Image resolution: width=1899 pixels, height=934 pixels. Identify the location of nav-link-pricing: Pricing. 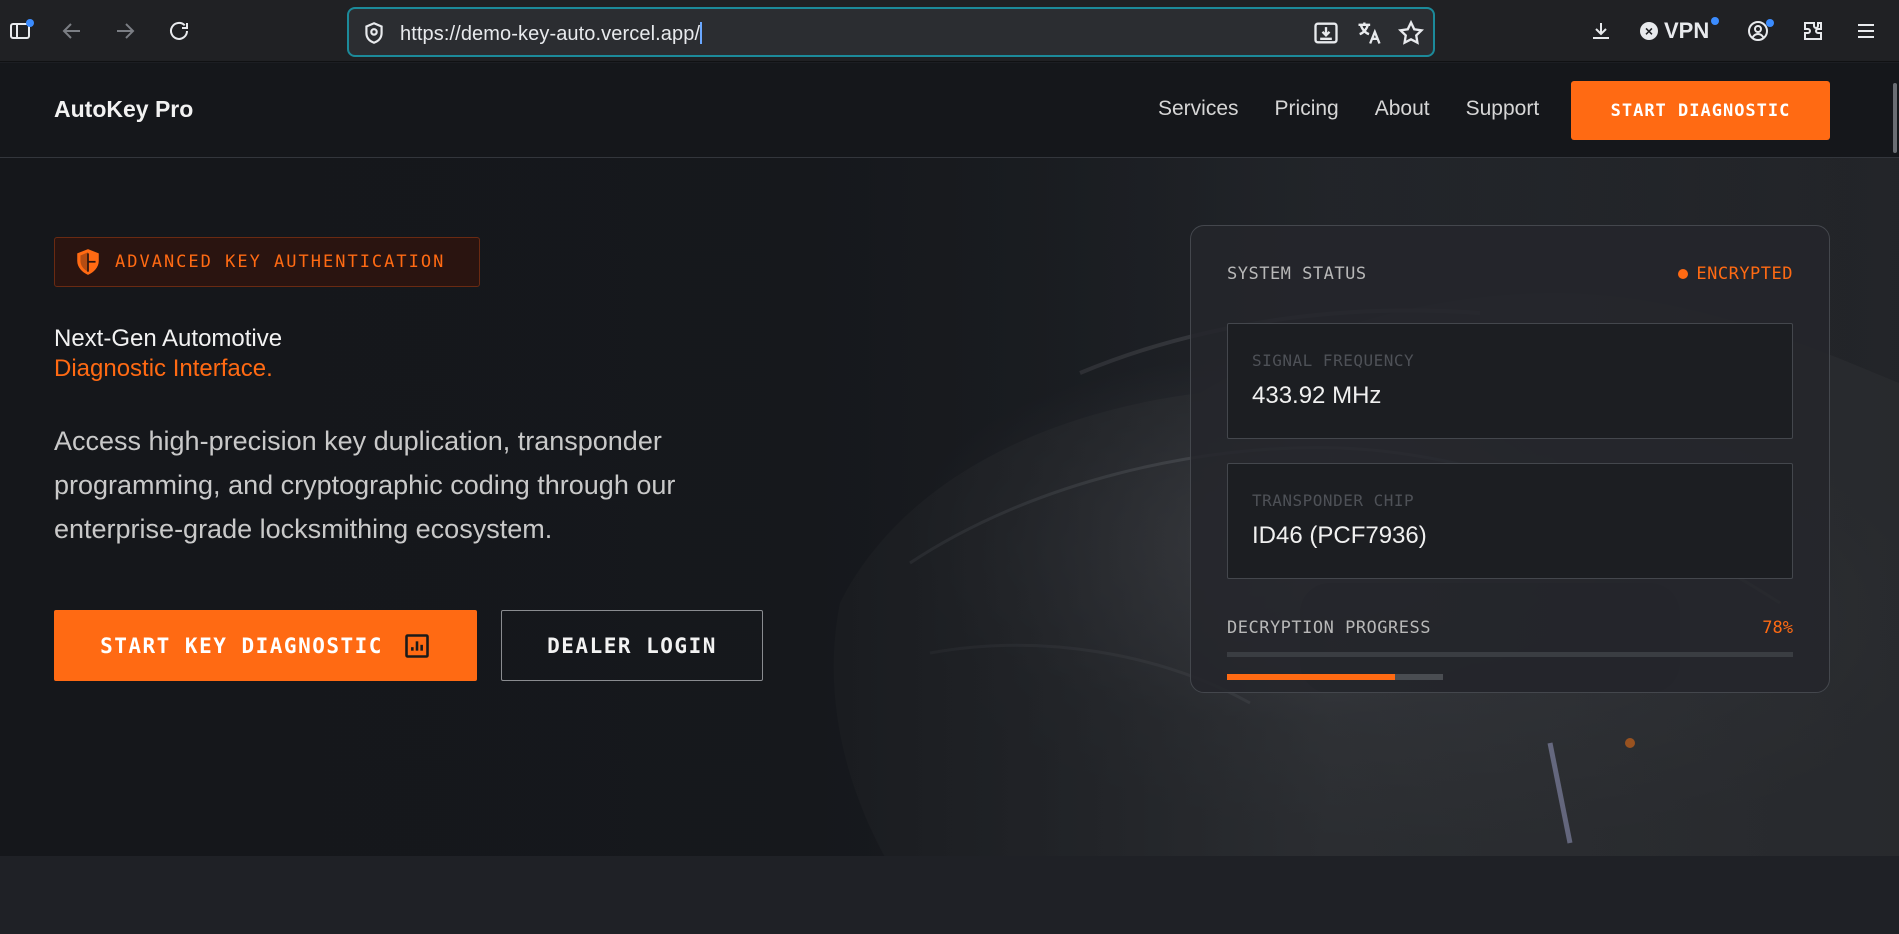
(1307, 109).